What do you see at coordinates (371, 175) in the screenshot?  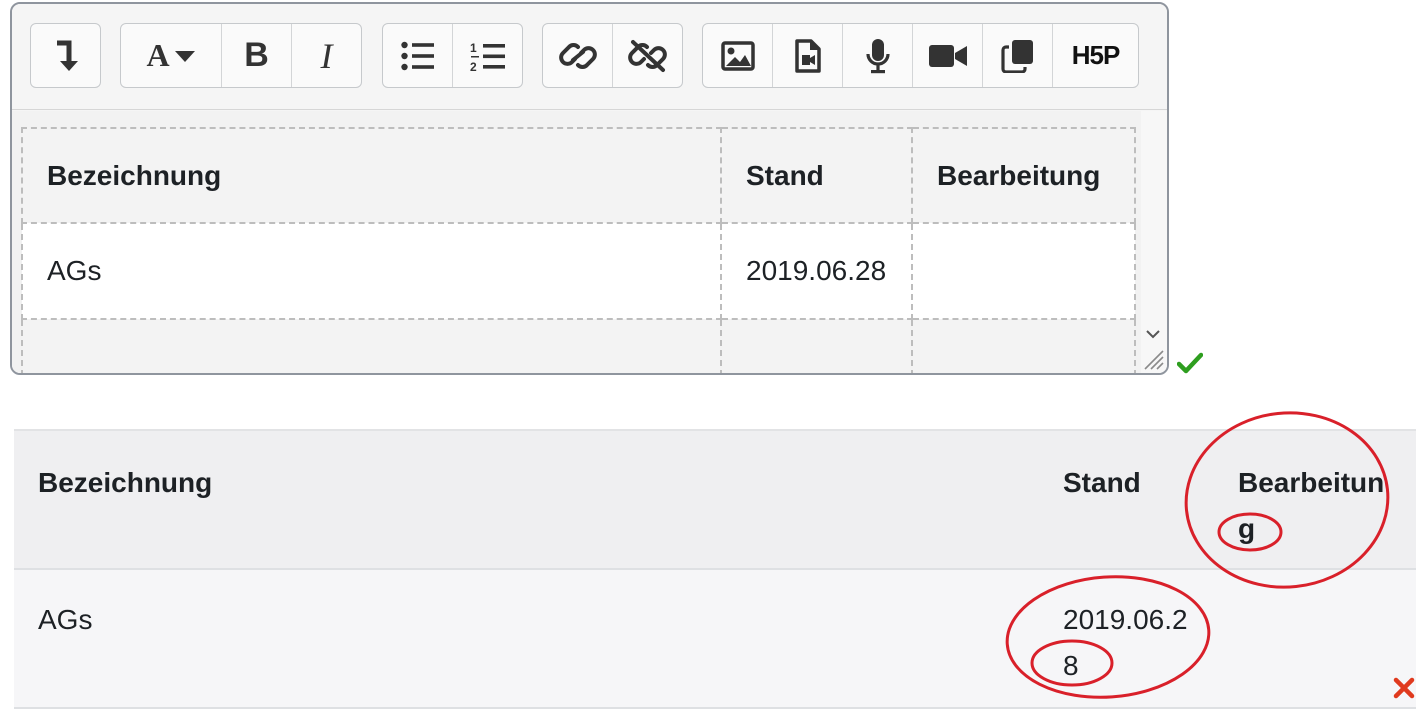 I see `editor-header-bezeichnung: Bezeichnung` at bounding box center [371, 175].